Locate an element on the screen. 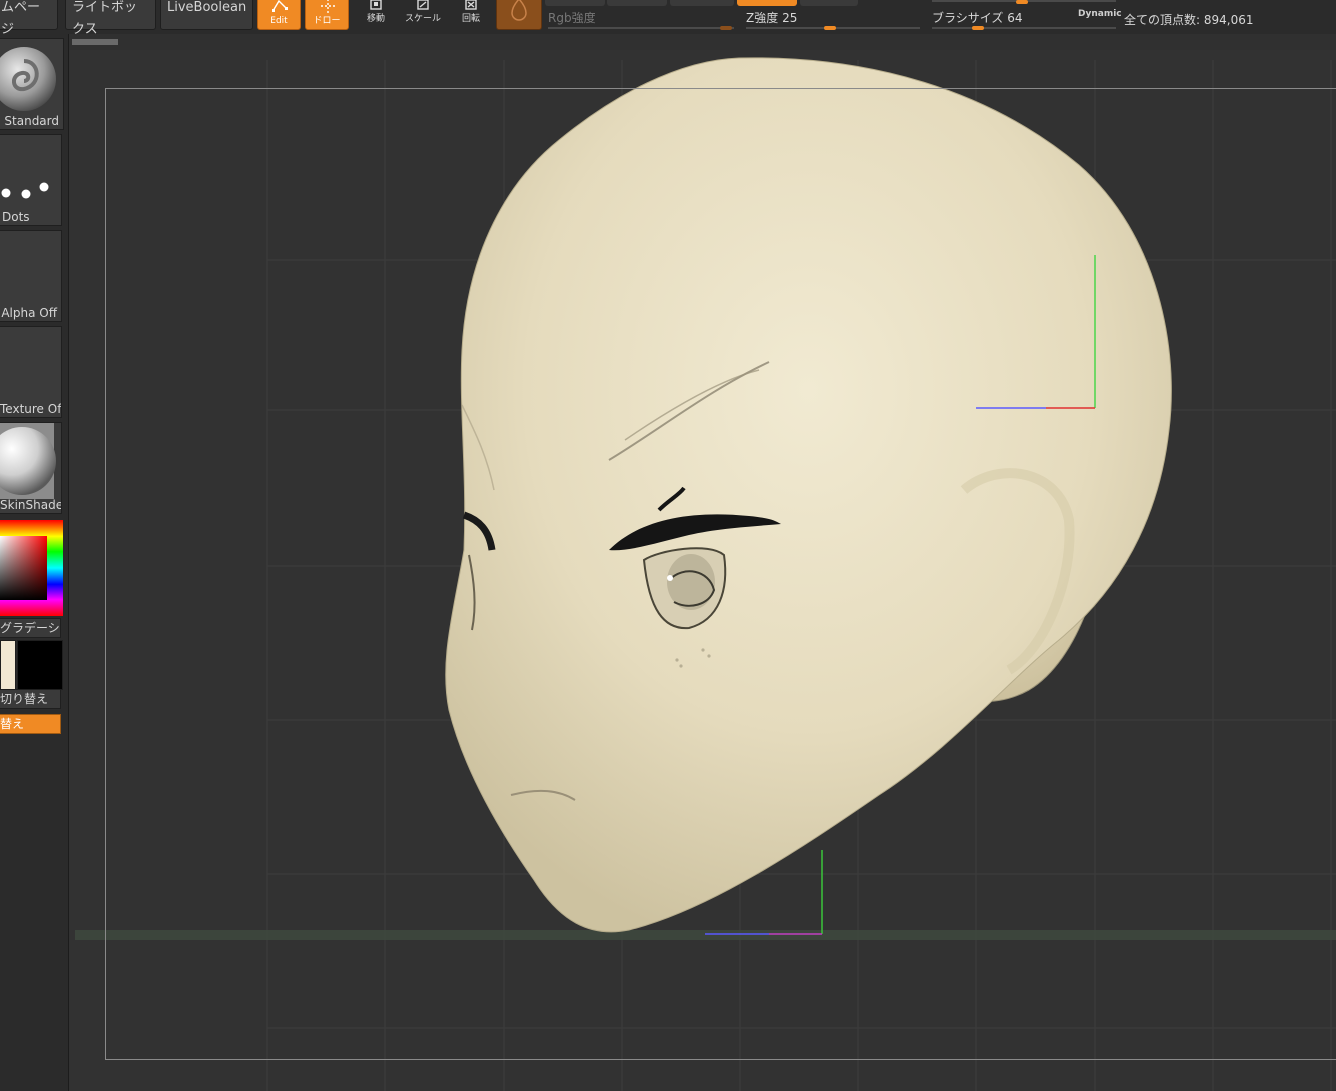 The width and height of the screenshot is (1336, 1091). gradient-label: グラデーション is located at coordinates (30, 628).